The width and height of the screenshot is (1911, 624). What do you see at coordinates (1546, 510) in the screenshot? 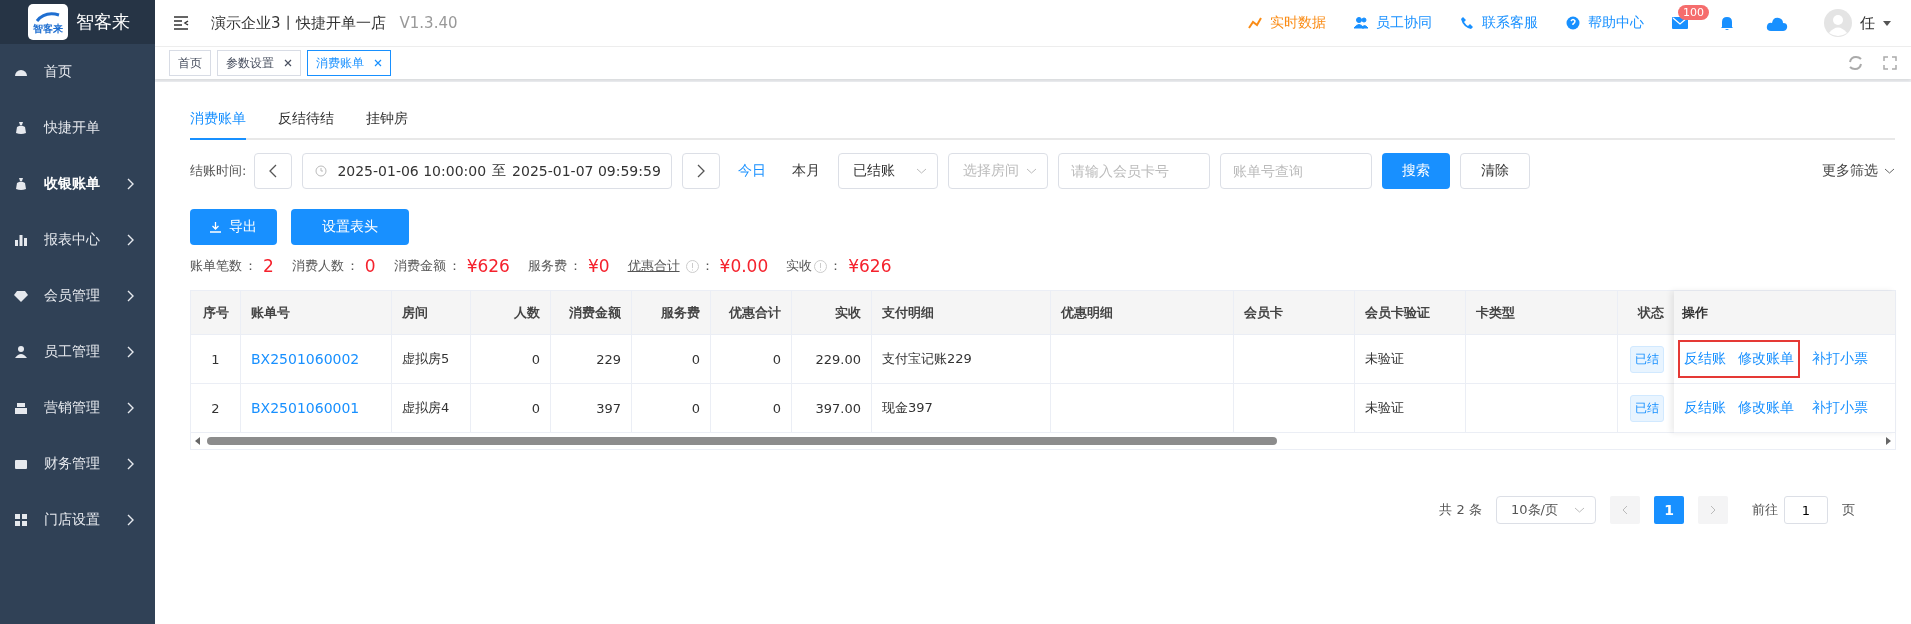
I see `page-size-select: 10条/页` at bounding box center [1546, 510].